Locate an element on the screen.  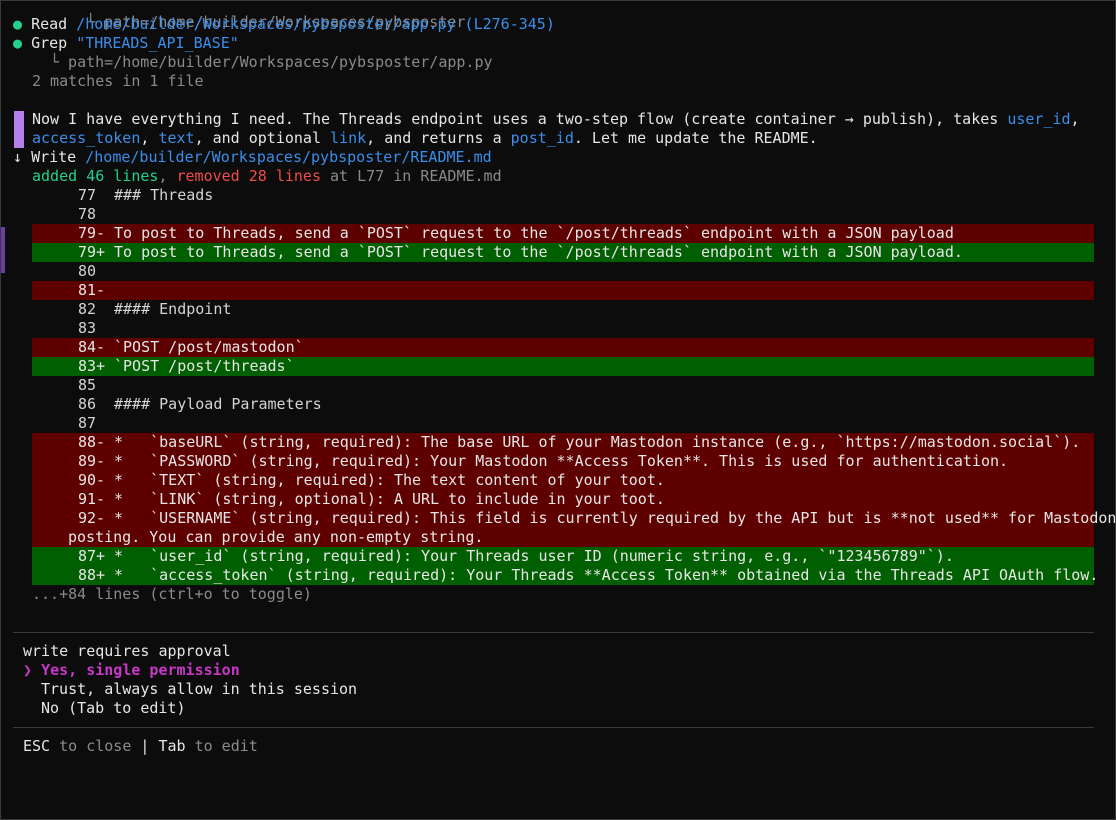
line-number: 92 is located at coordinates (86, 518).